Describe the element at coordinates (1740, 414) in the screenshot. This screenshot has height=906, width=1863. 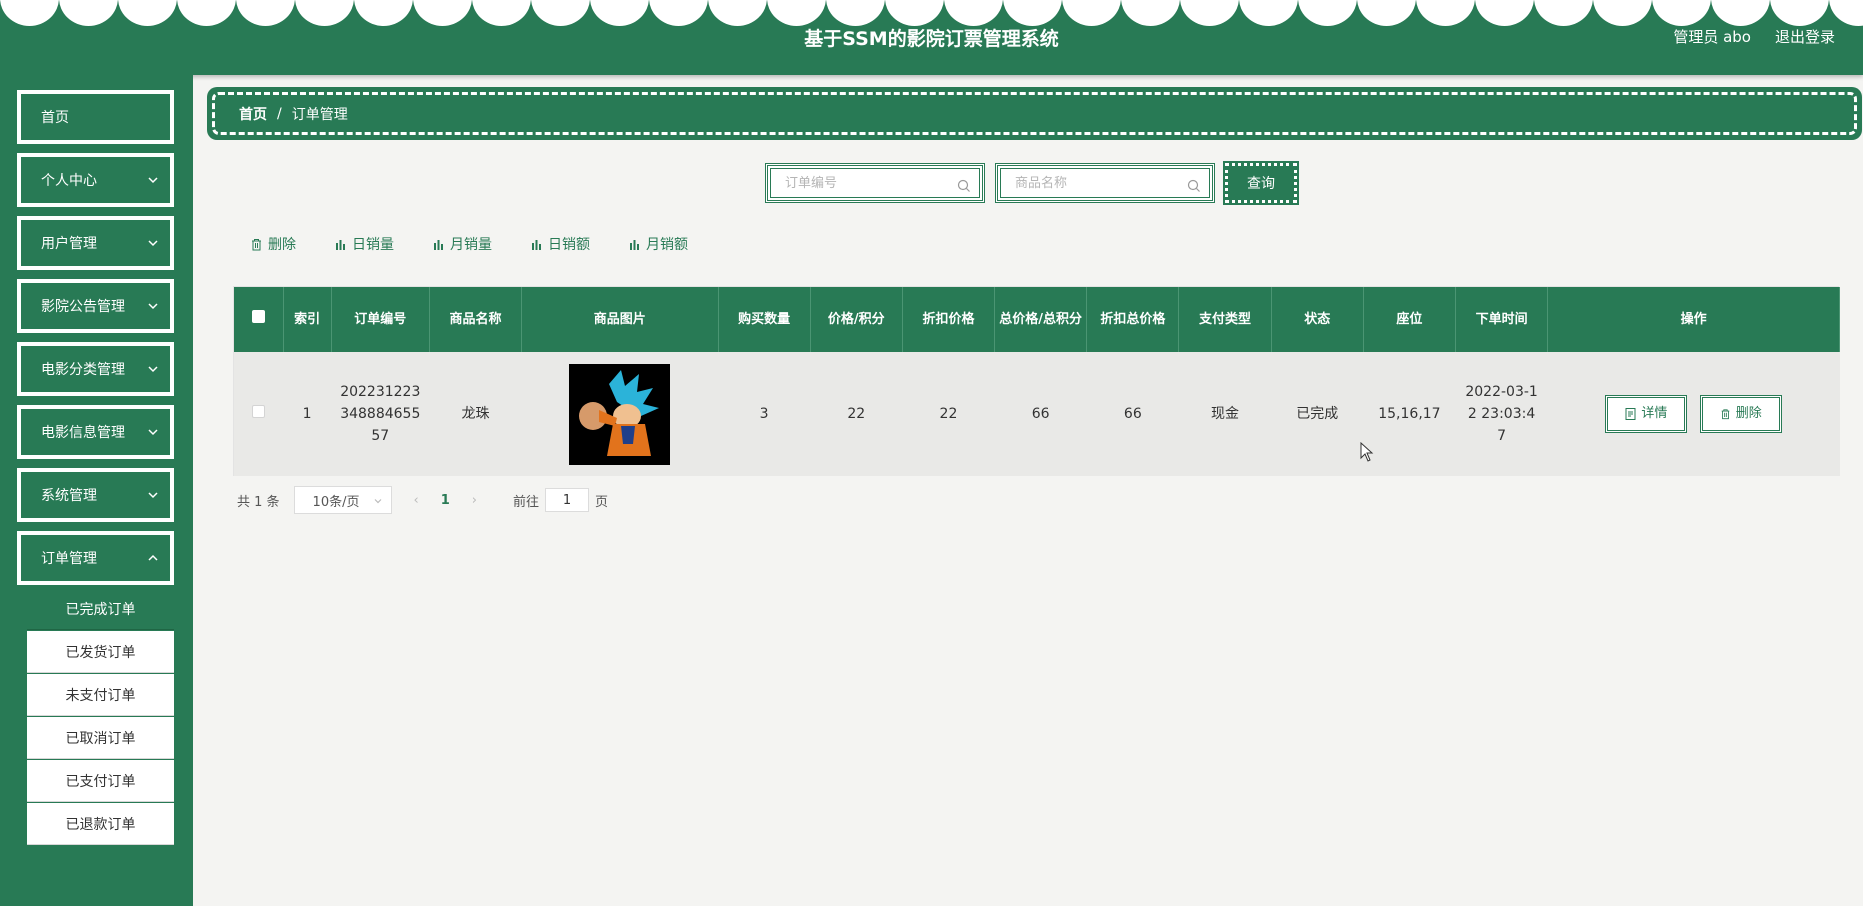
I see `delete-button: 删除` at that location.